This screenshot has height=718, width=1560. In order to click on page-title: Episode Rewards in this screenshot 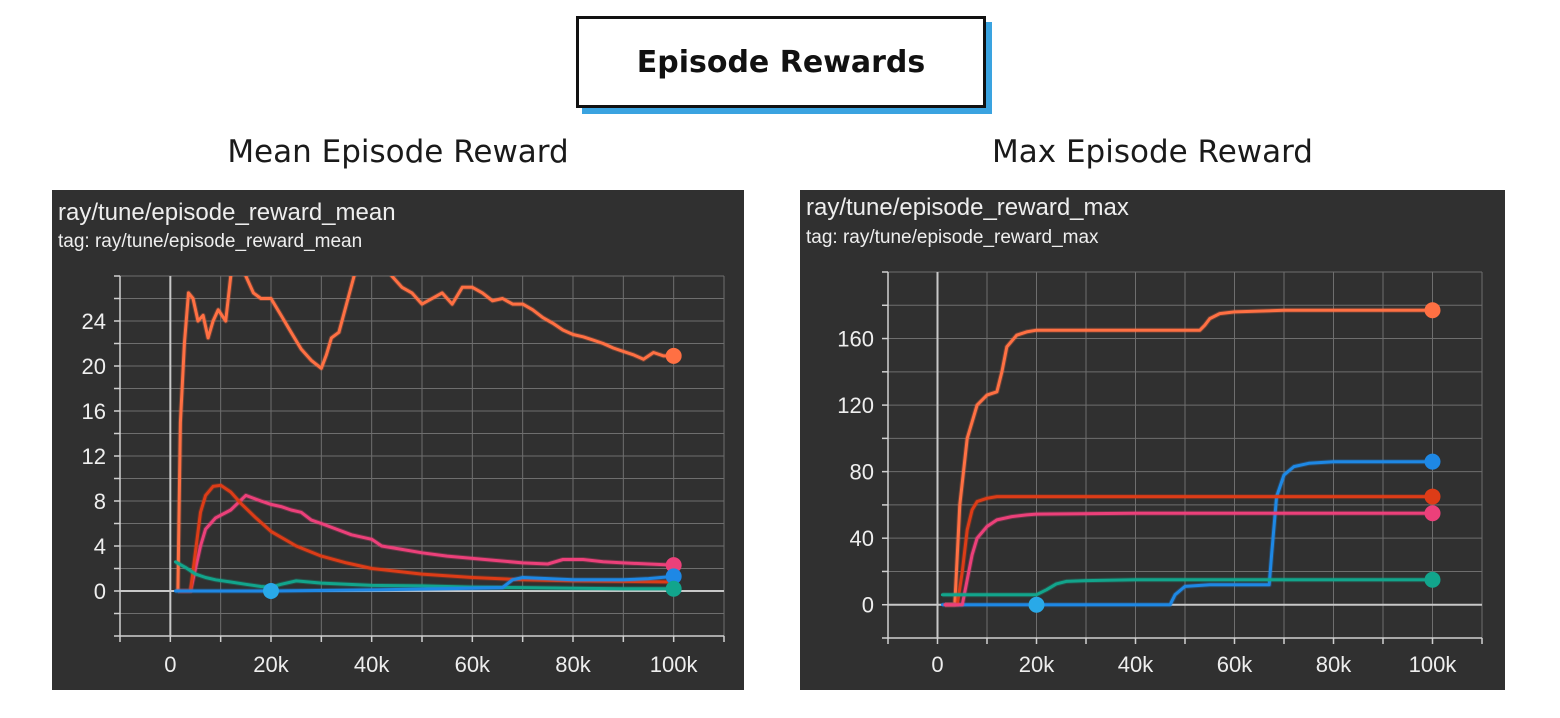, I will do `click(781, 62)`.